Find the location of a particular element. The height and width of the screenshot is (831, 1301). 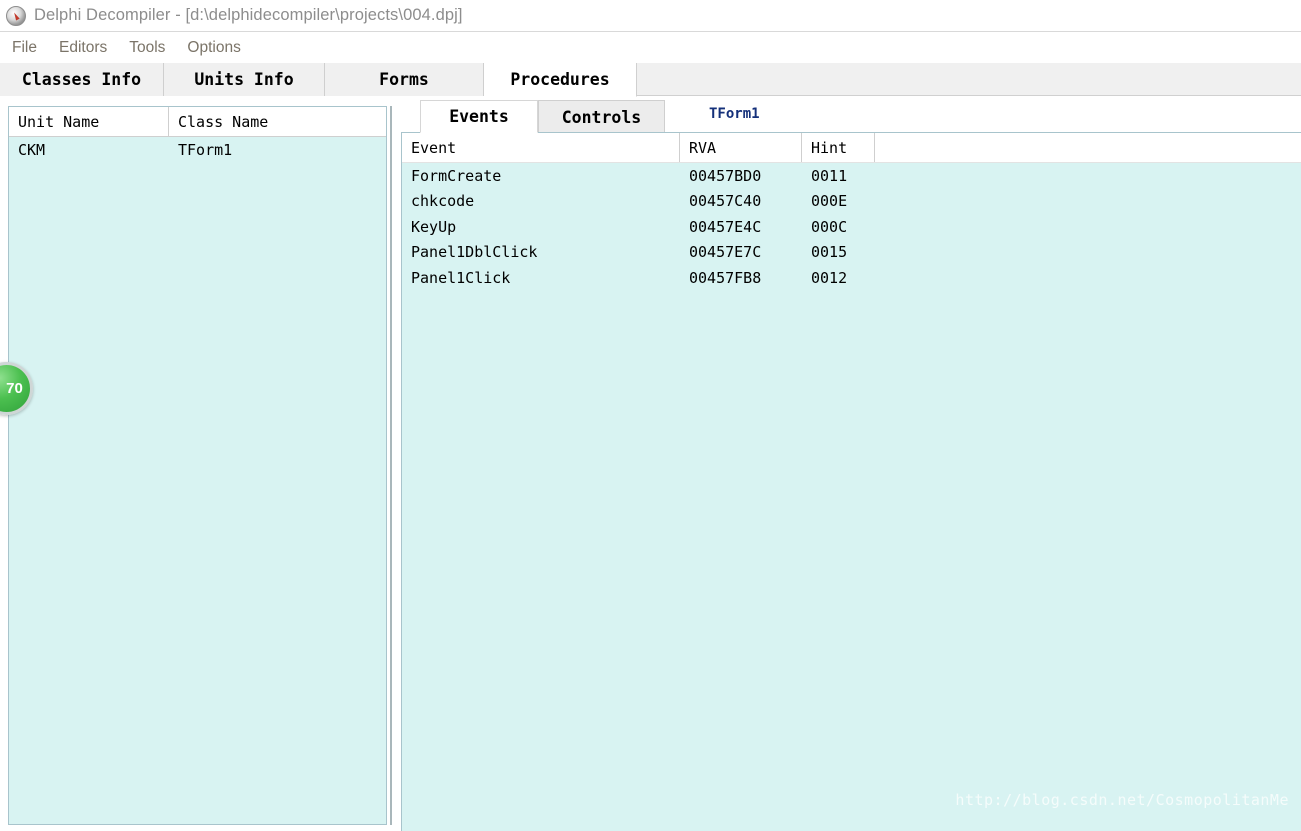

units-list-header: Unit Name Class Name is located at coordinates (197, 122).